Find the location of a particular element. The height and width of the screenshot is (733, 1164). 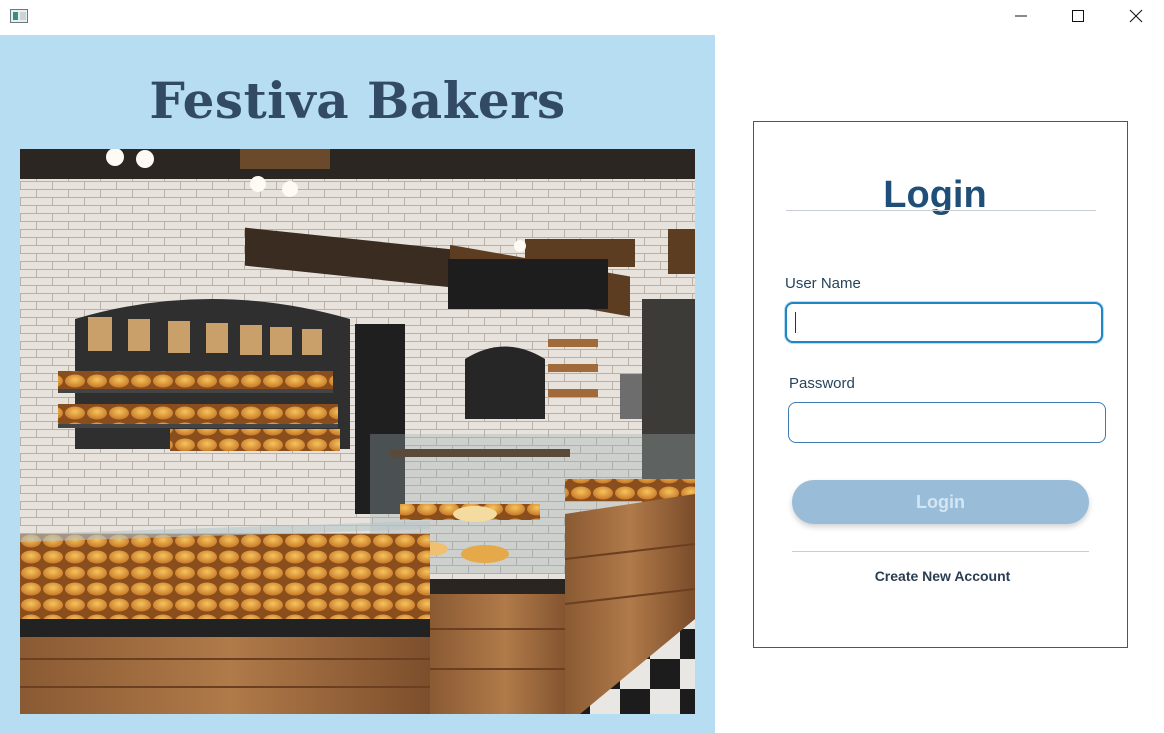

minimize-icon is located at coordinates (1021, 16).